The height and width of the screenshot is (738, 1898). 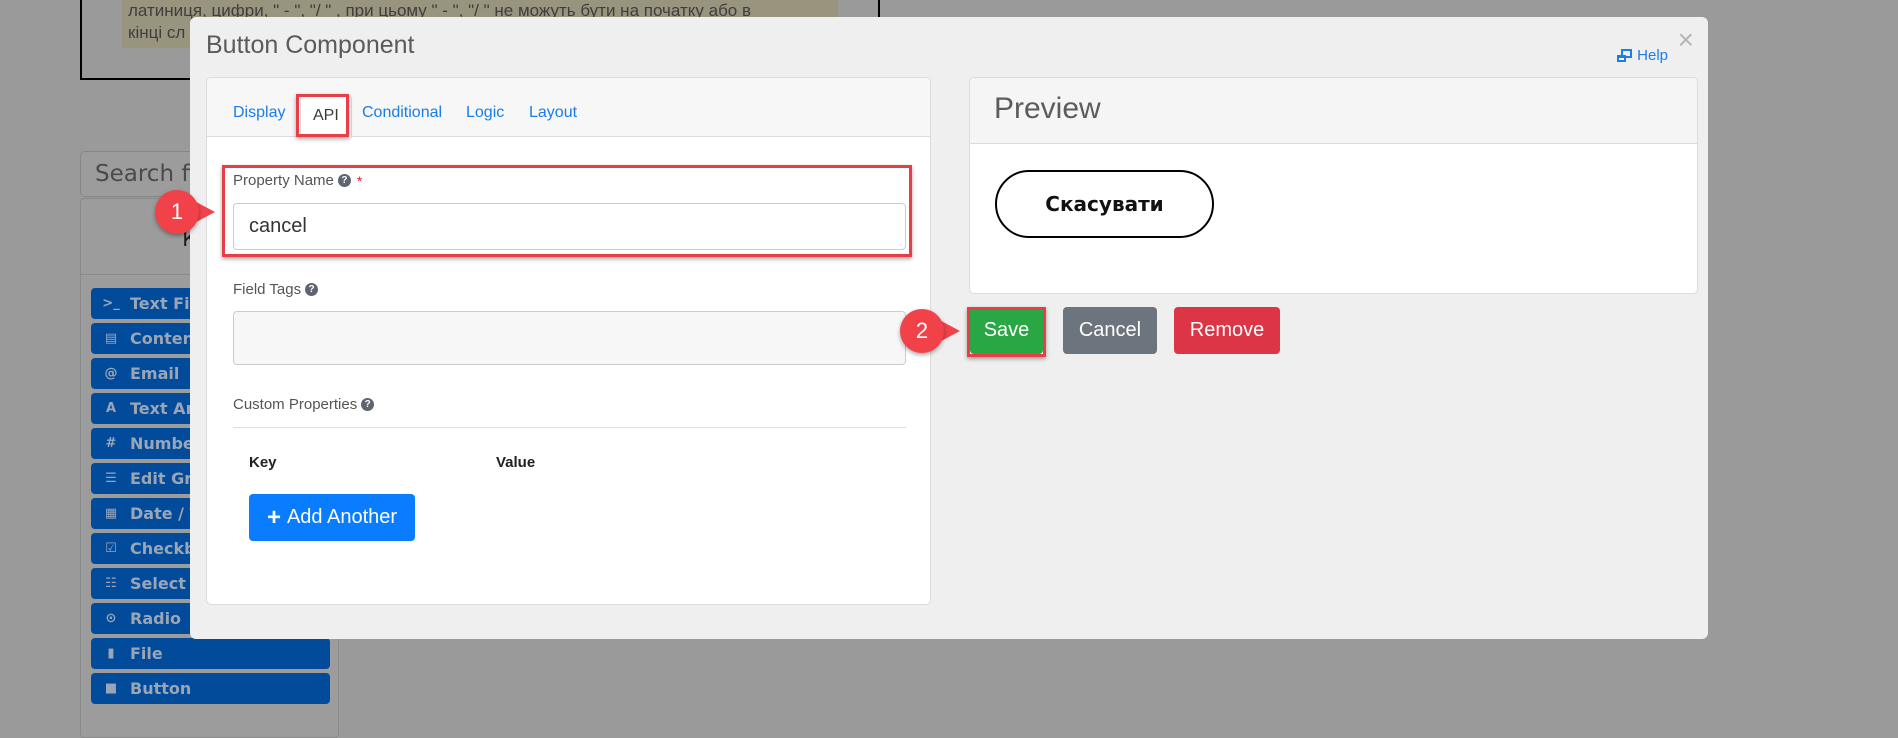 I want to click on property-name-input: cancel, so click(x=569, y=226).